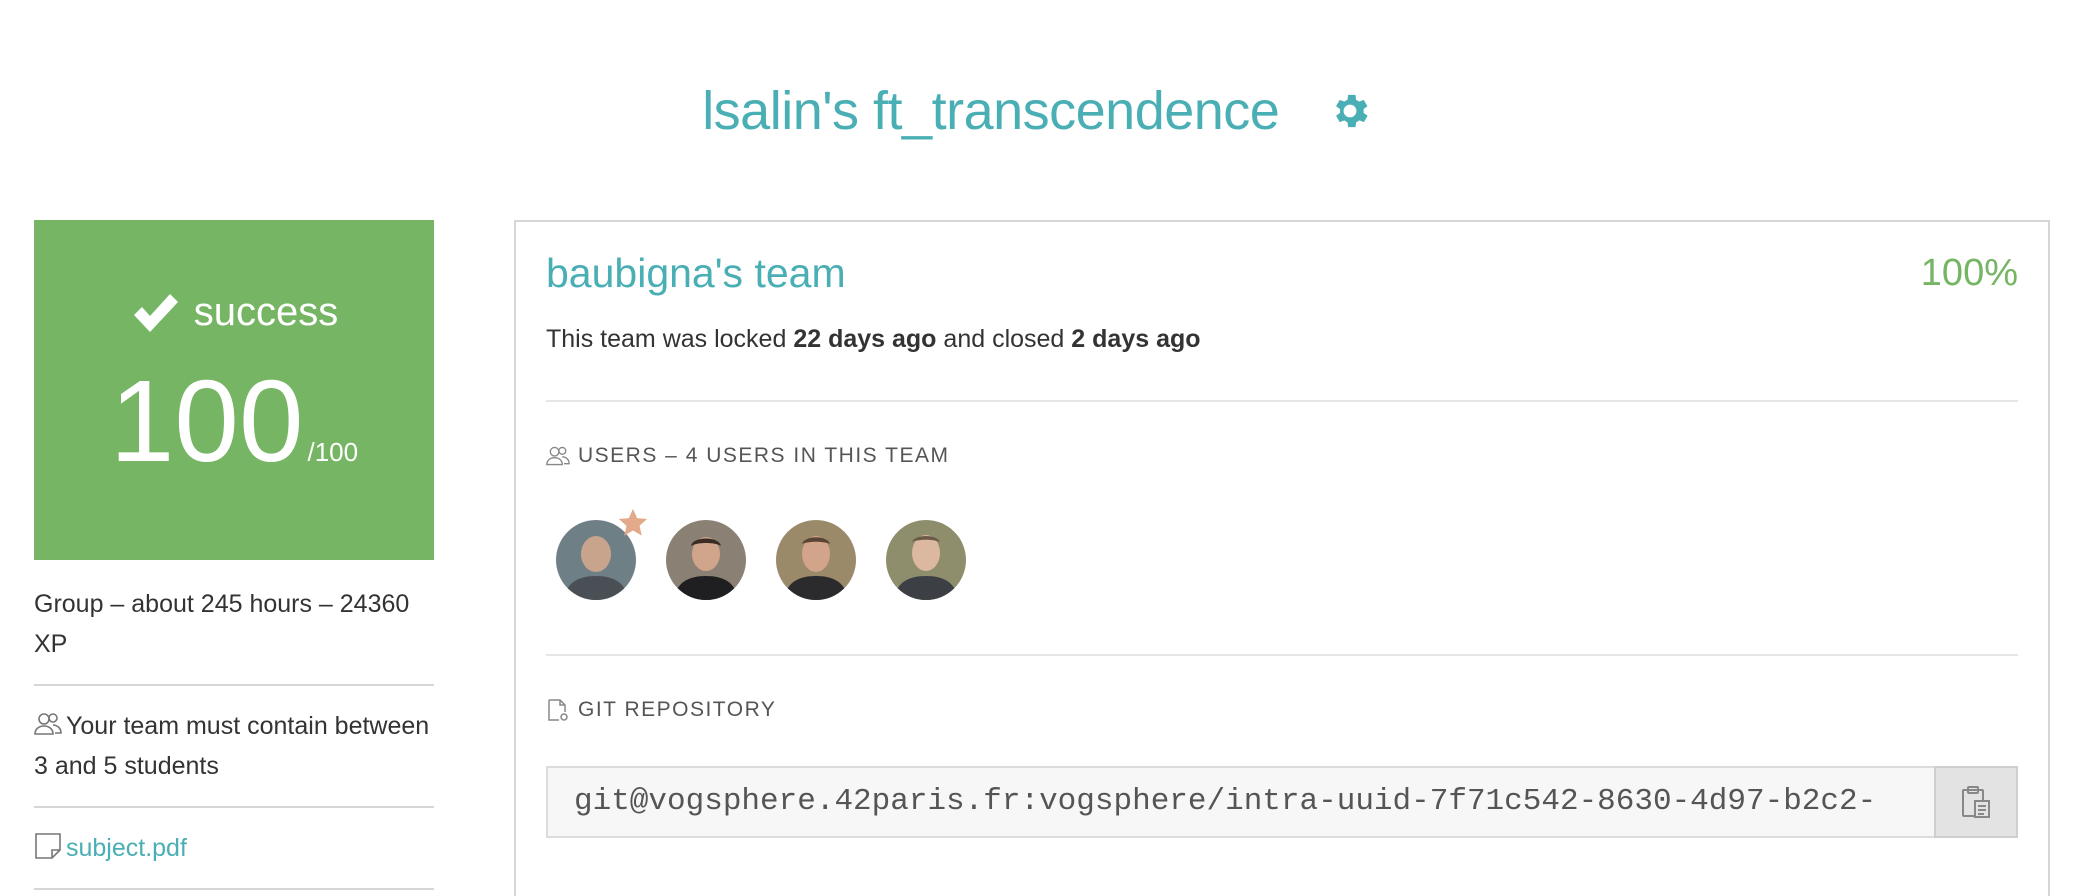  Describe the element at coordinates (558, 710) in the screenshot. I see `git-file-icon` at that location.